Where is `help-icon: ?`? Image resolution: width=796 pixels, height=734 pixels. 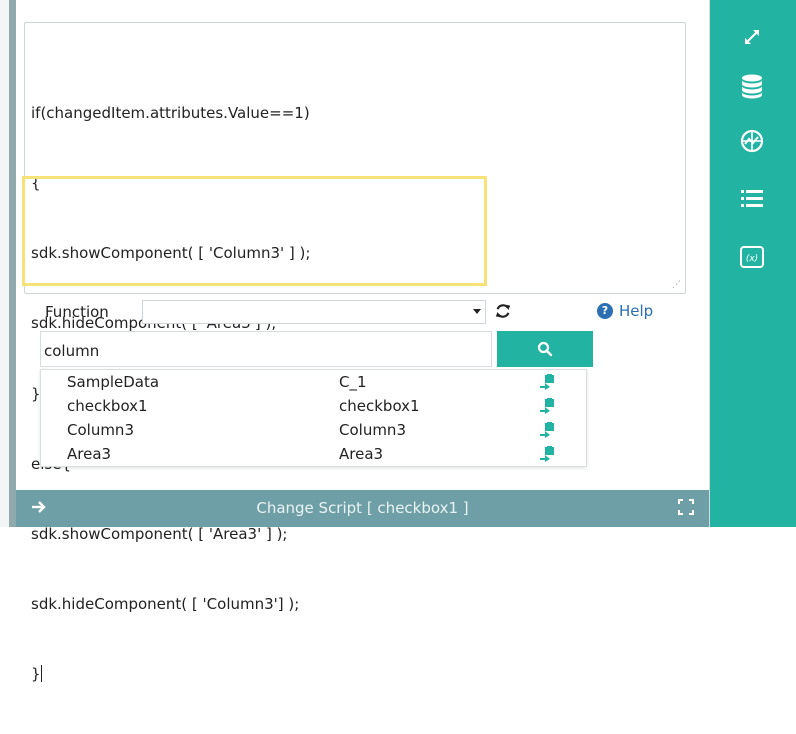 help-icon: ? is located at coordinates (605, 311).